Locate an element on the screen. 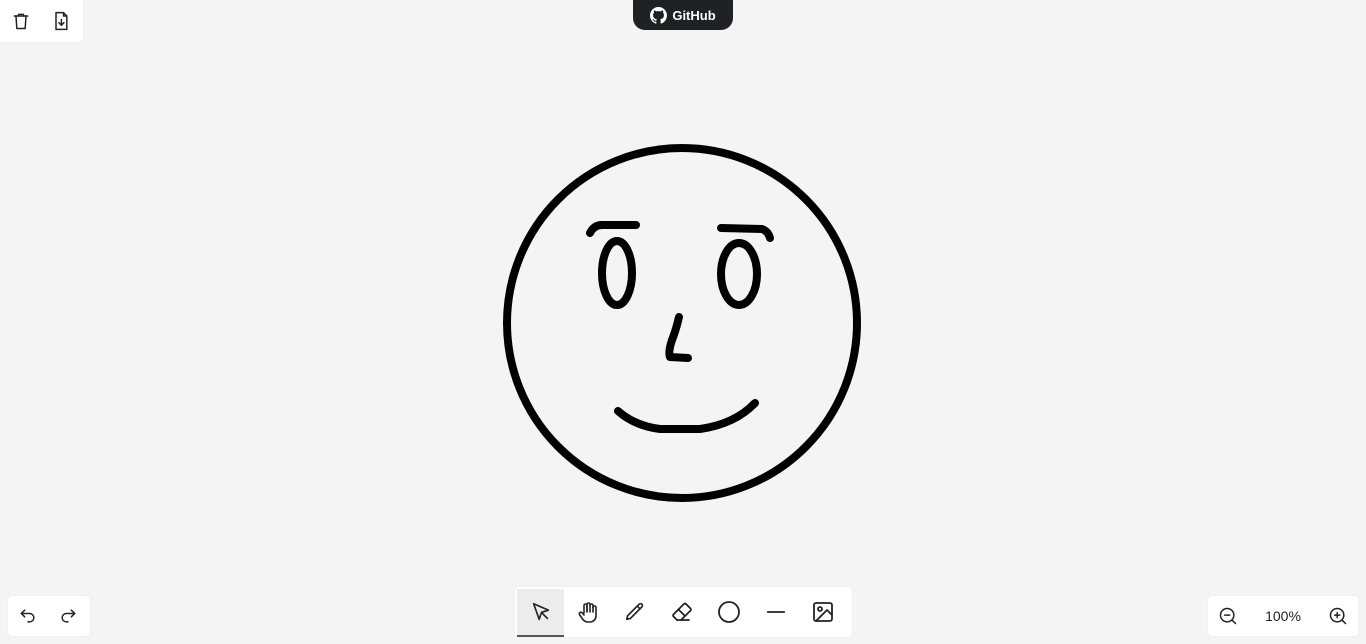 The image size is (1366, 644). face-outline-stroke is located at coordinates (682, 323).